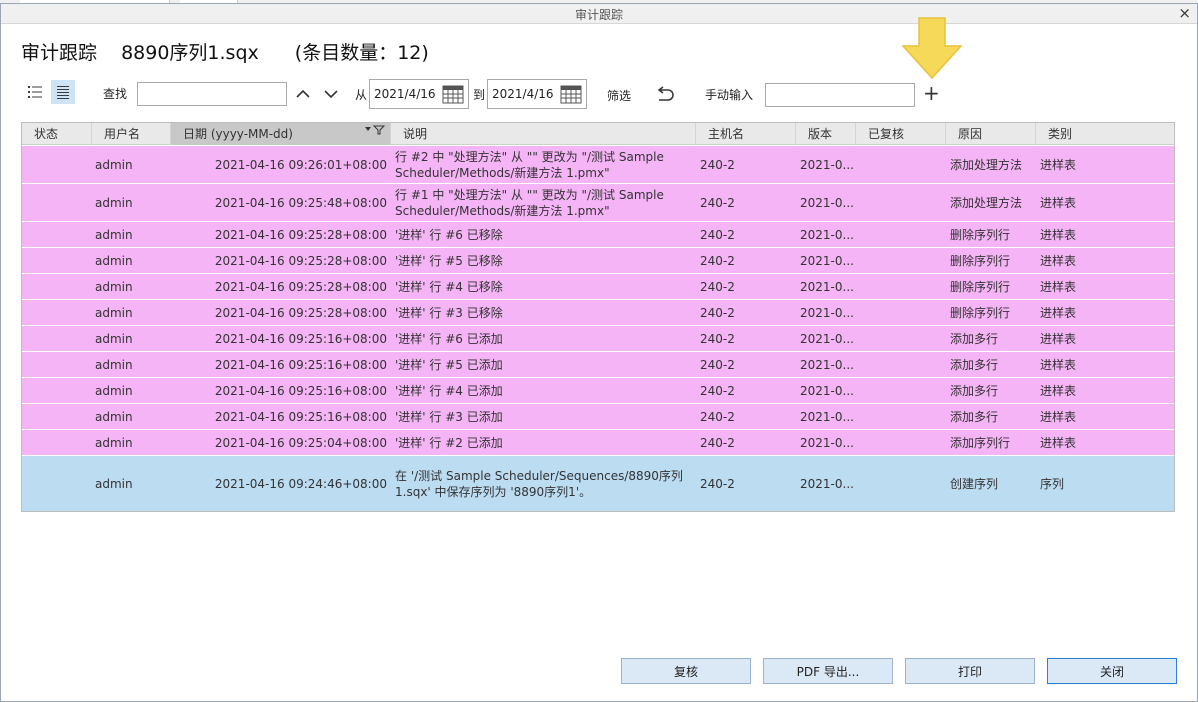  I want to click on cell-desc: '进样' 行 #3 已移除, so click(449, 312).